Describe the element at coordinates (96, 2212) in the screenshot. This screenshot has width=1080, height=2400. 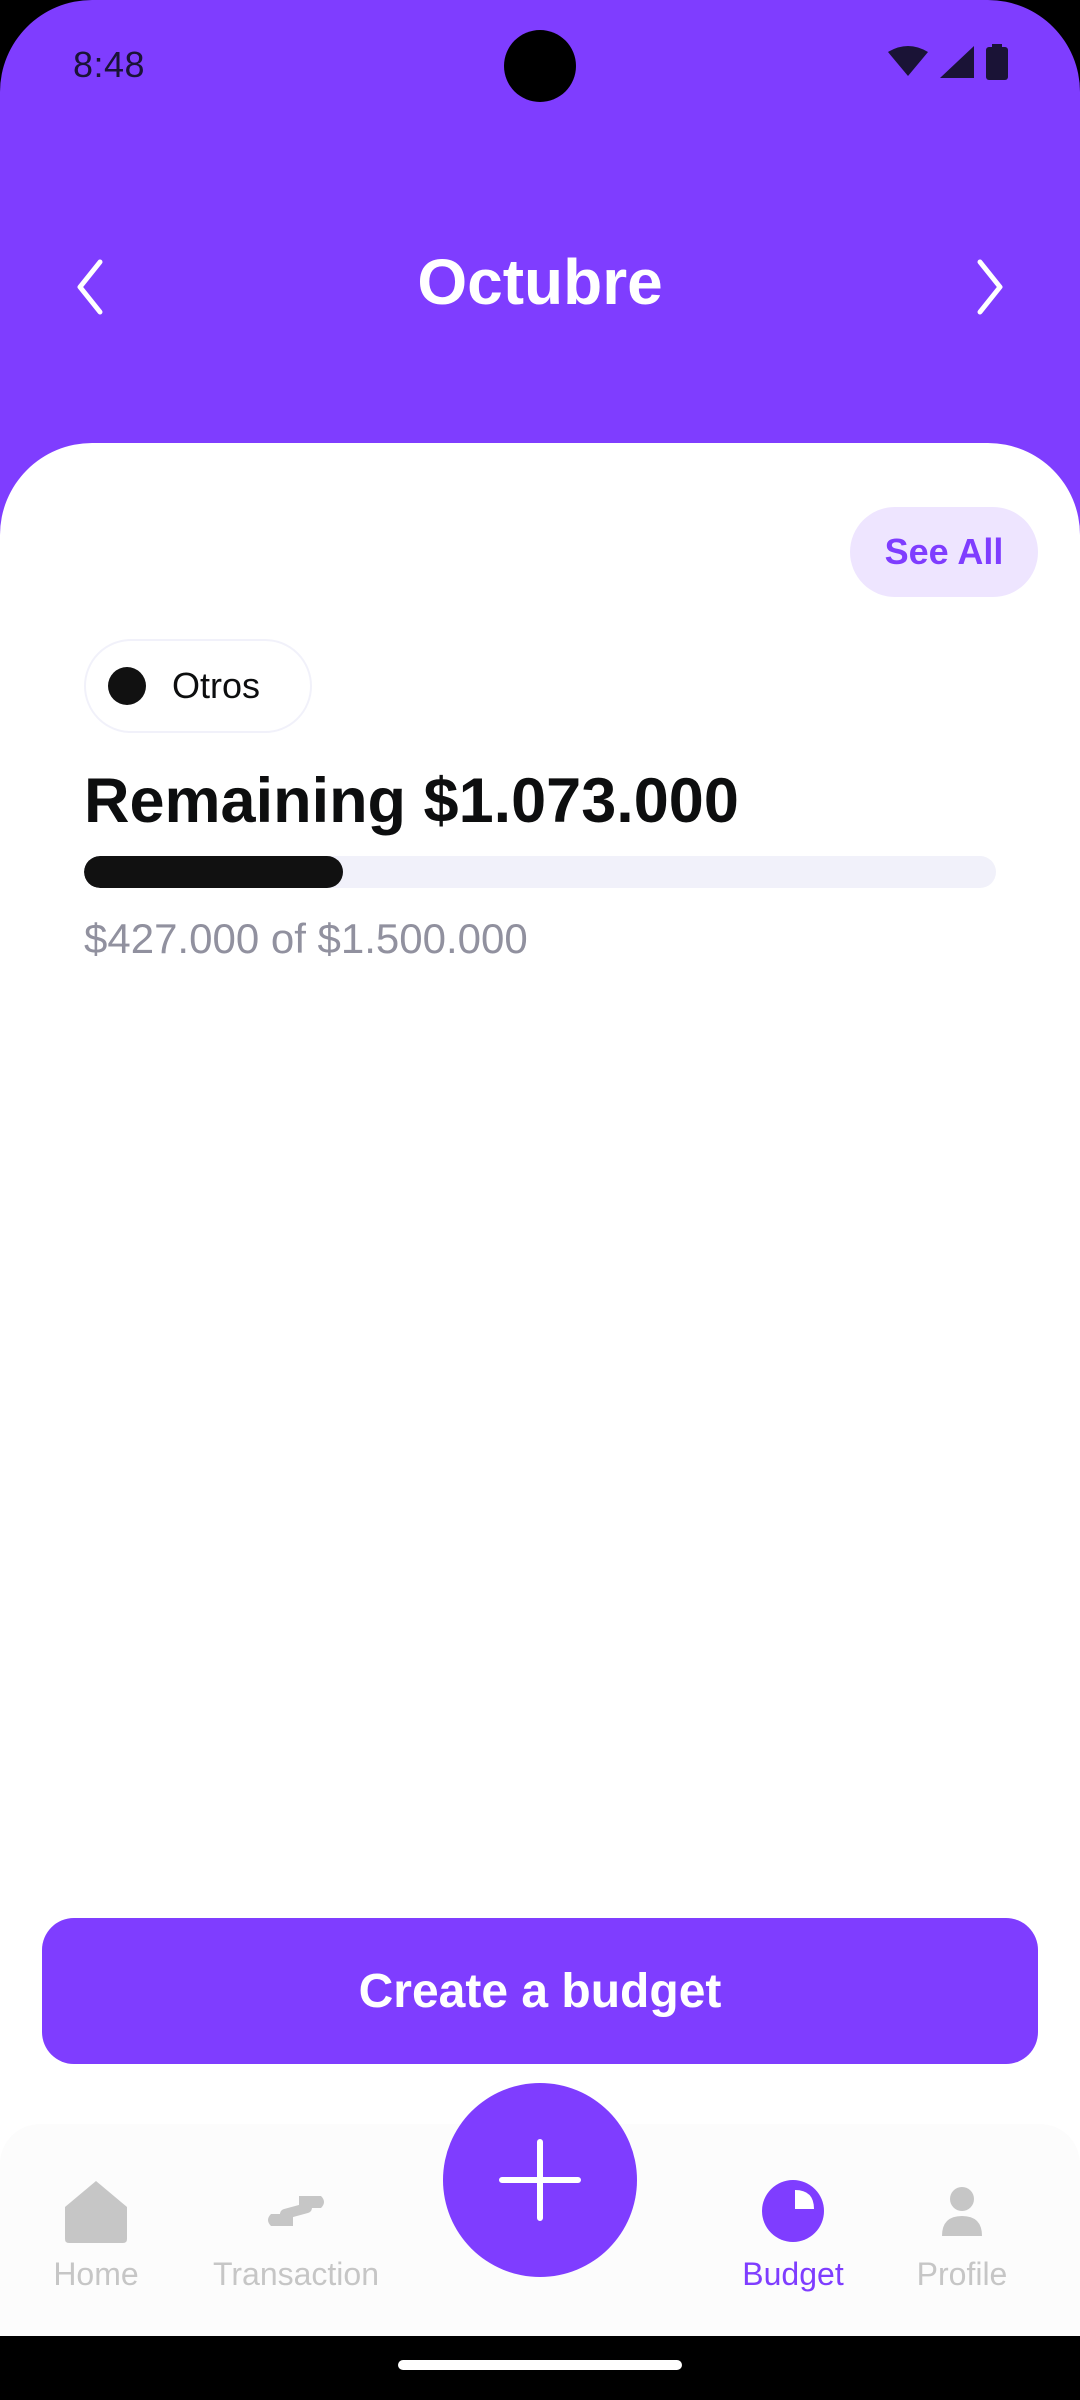
I see `home-icon` at that location.